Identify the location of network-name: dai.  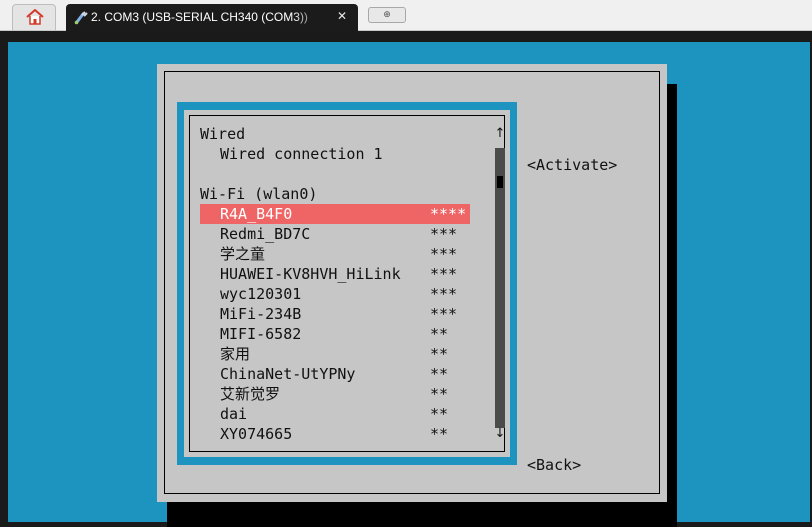
(234, 414).